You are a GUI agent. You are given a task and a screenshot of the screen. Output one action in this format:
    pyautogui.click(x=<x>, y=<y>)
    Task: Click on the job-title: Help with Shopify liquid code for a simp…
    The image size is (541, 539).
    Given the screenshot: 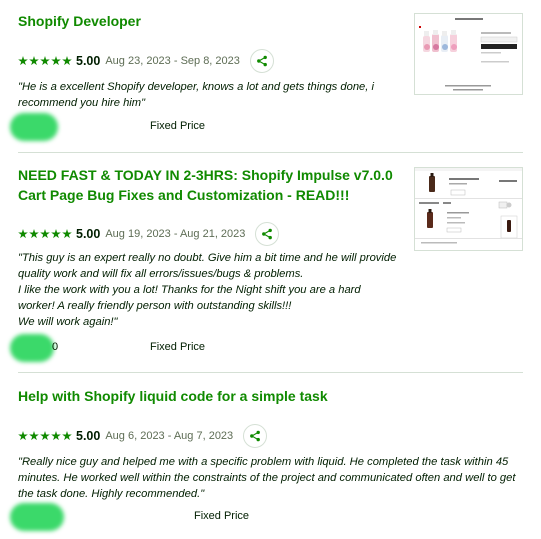 What is the action you would take?
    pyautogui.click(x=208, y=396)
    